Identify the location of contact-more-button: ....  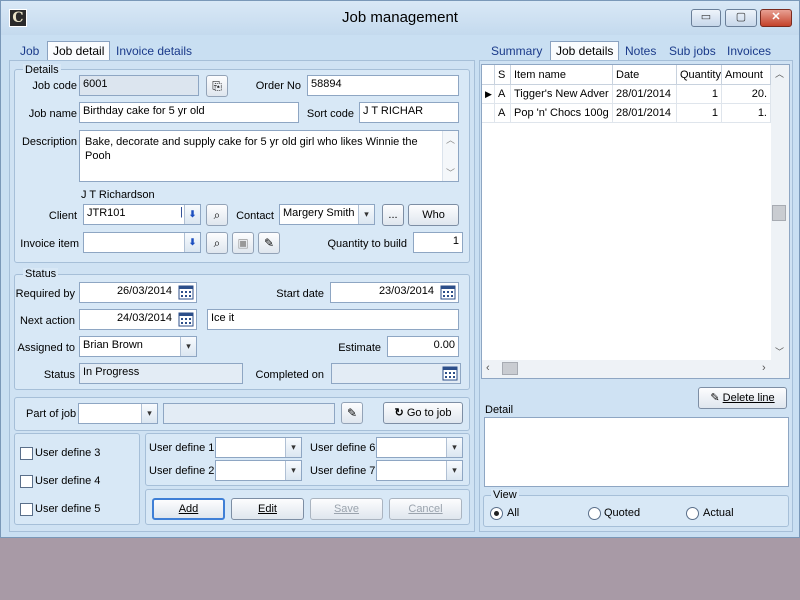
(393, 215).